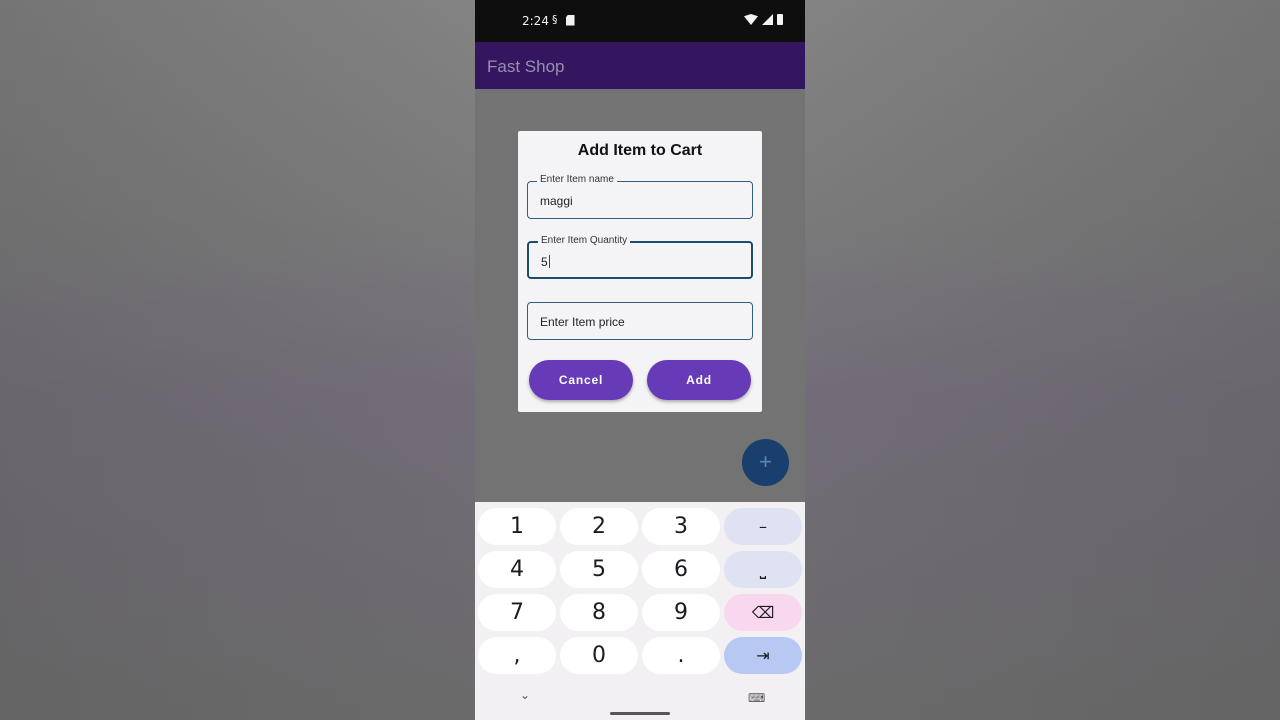  What do you see at coordinates (582, 322) in the screenshot?
I see `item-price-placeholder: Enter Item price` at bounding box center [582, 322].